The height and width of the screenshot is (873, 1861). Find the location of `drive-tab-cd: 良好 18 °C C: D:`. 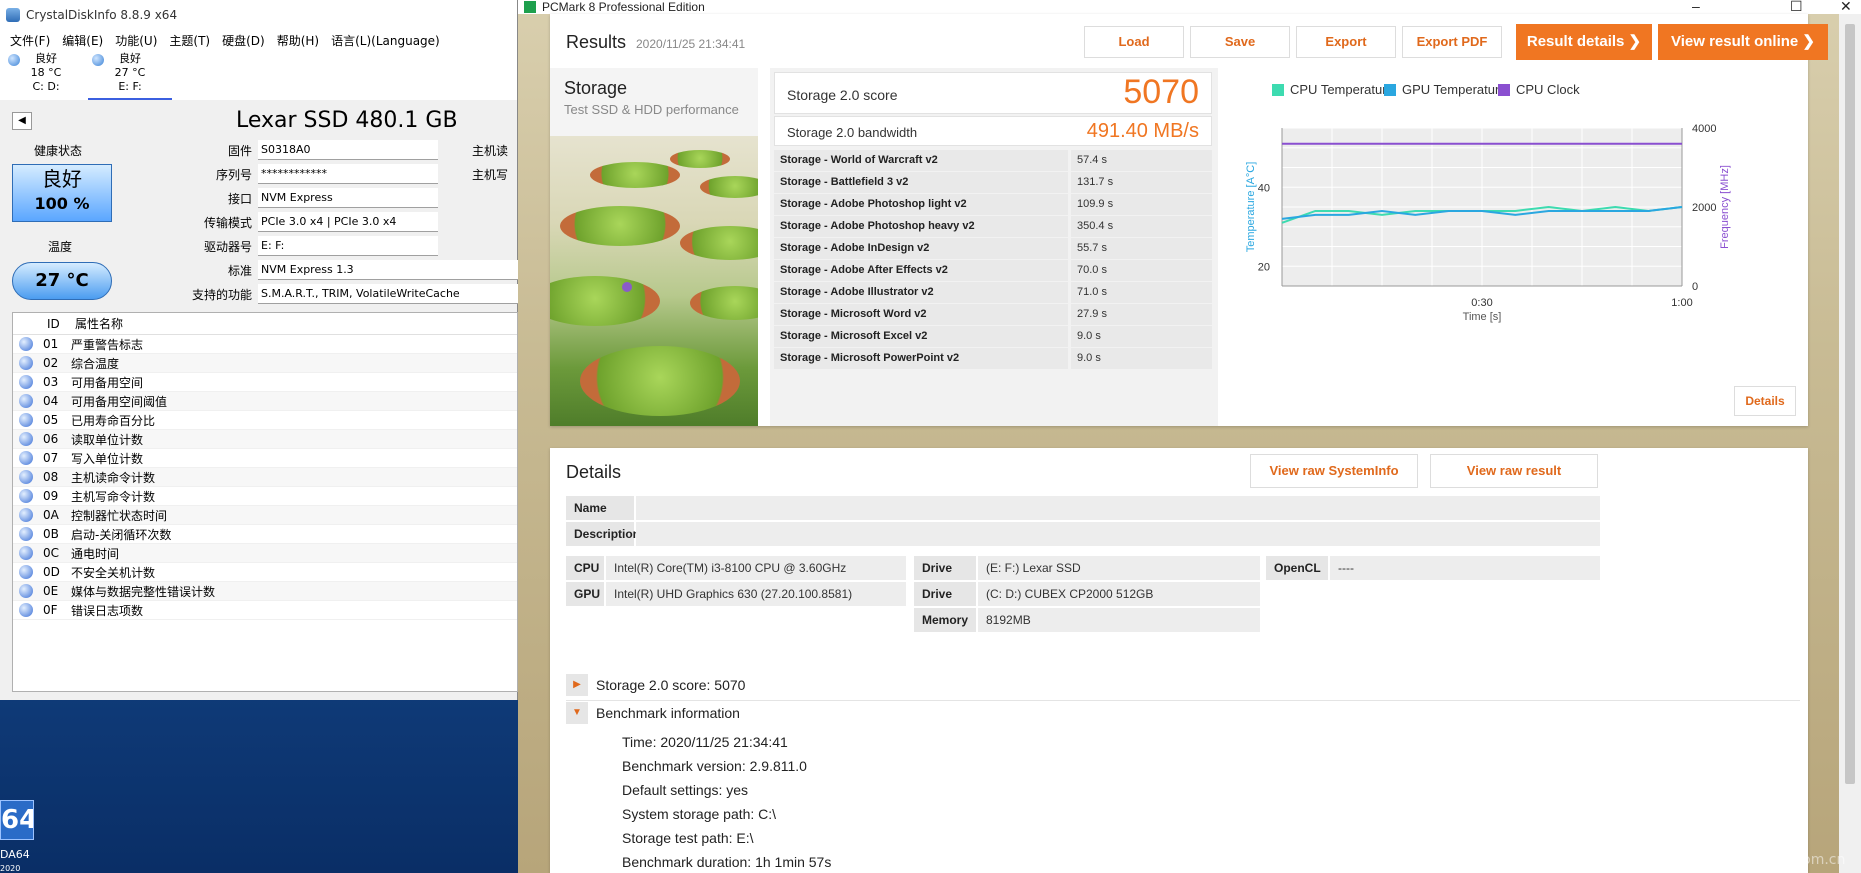

drive-tab-cd: 良好 18 °C C: D: is located at coordinates (46, 75).